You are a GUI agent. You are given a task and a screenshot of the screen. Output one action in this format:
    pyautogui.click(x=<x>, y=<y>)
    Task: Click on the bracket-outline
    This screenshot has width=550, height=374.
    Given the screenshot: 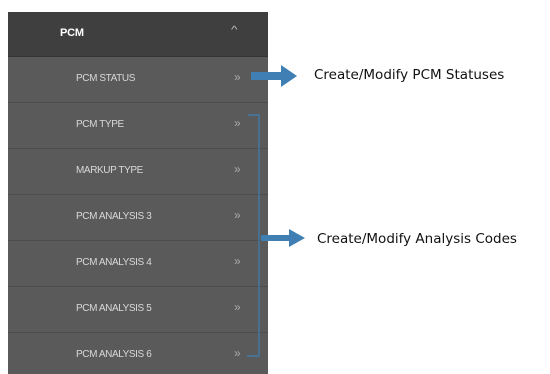 What is the action you would take?
    pyautogui.click(x=253, y=235)
    